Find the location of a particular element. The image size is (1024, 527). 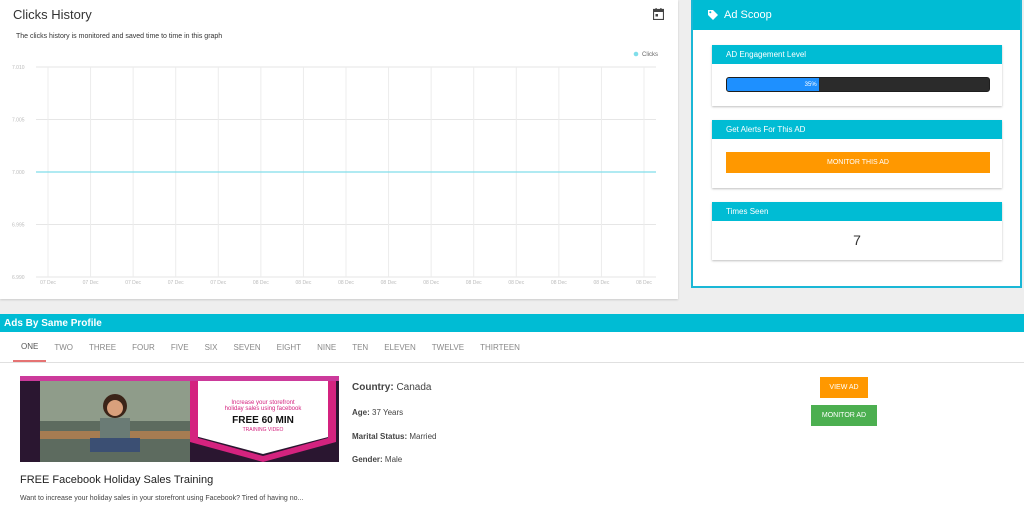

times-seen-box: Times Seen 7 is located at coordinates (857, 231).